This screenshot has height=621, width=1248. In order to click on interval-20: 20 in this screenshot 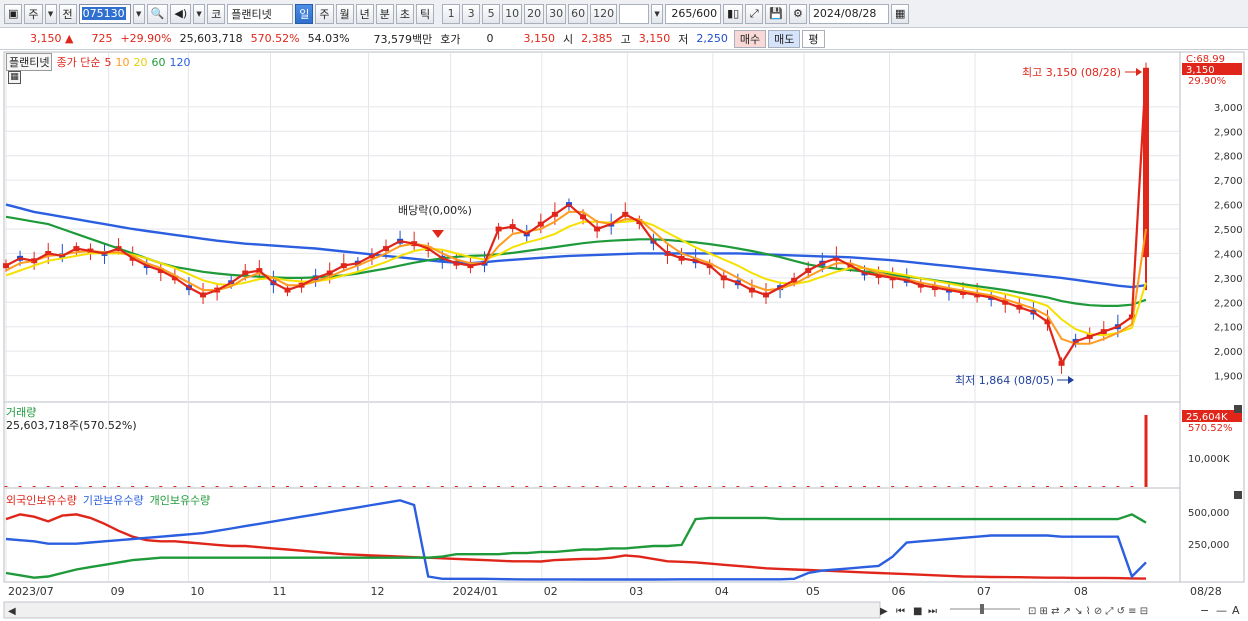, I will do `click(534, 13)`.